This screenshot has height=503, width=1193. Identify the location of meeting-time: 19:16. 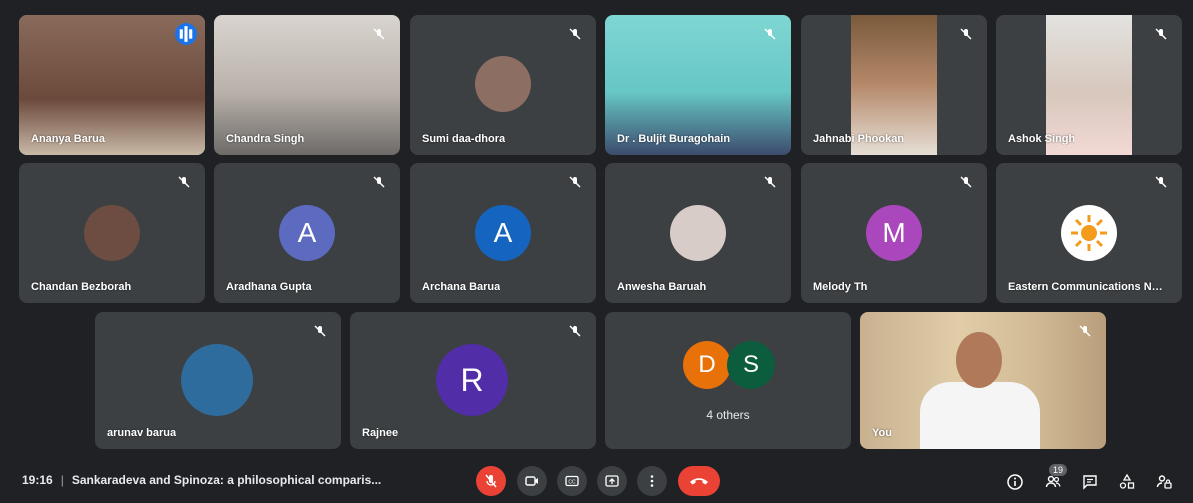
(37, 480).